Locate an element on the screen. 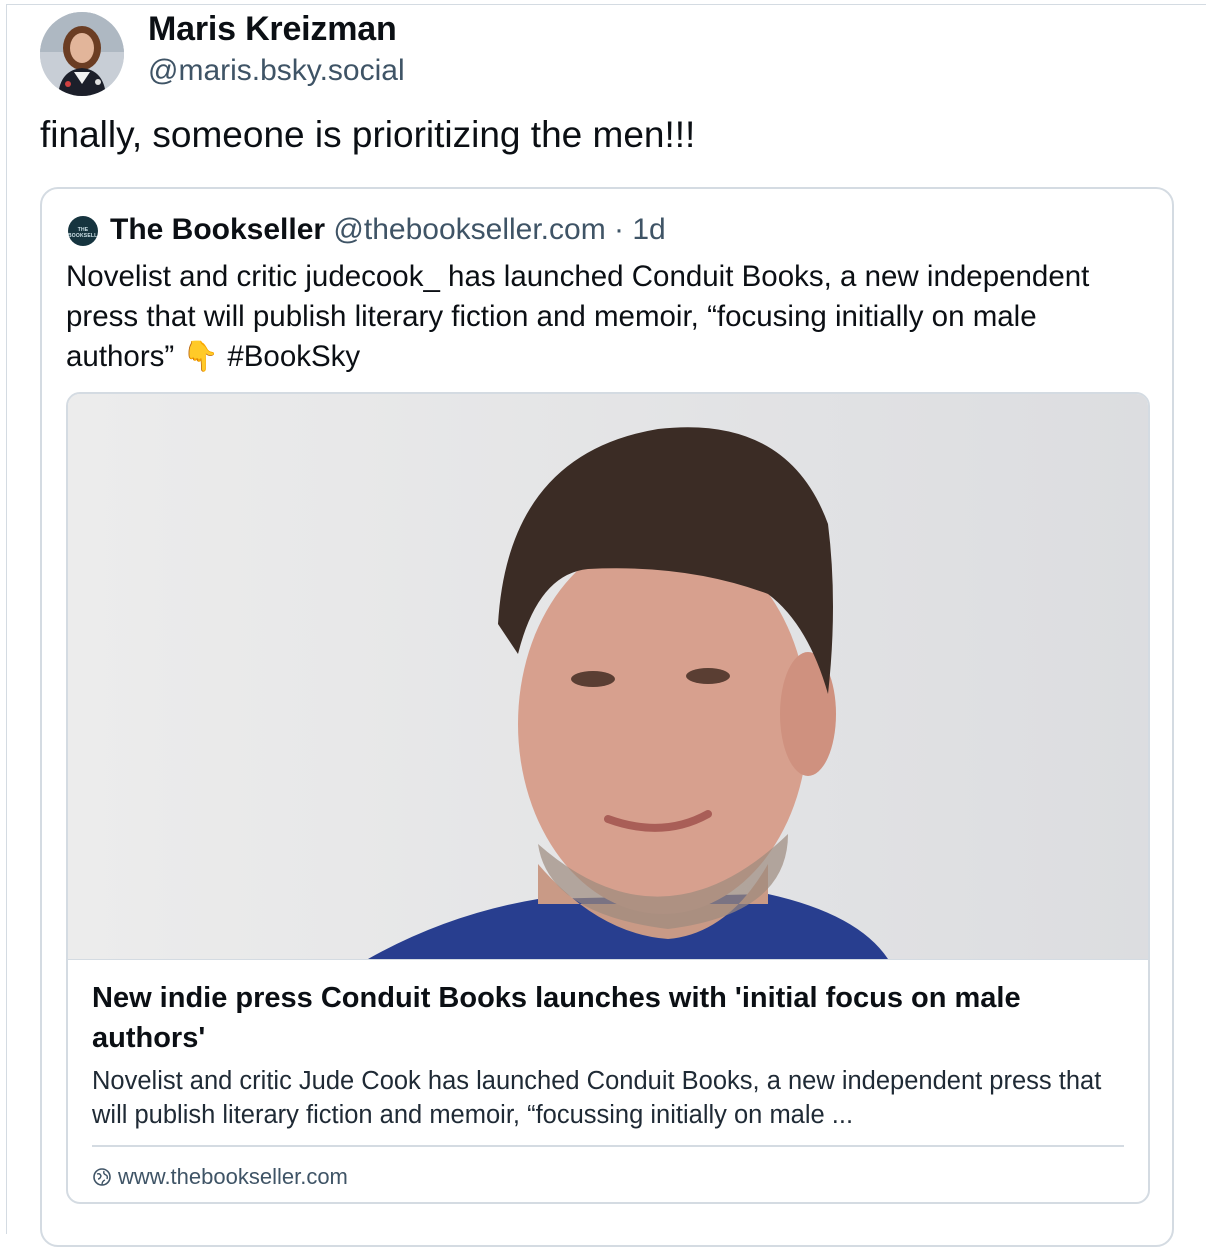  author-display-name: Maris Kreizman is located at coordinates (272, 29).